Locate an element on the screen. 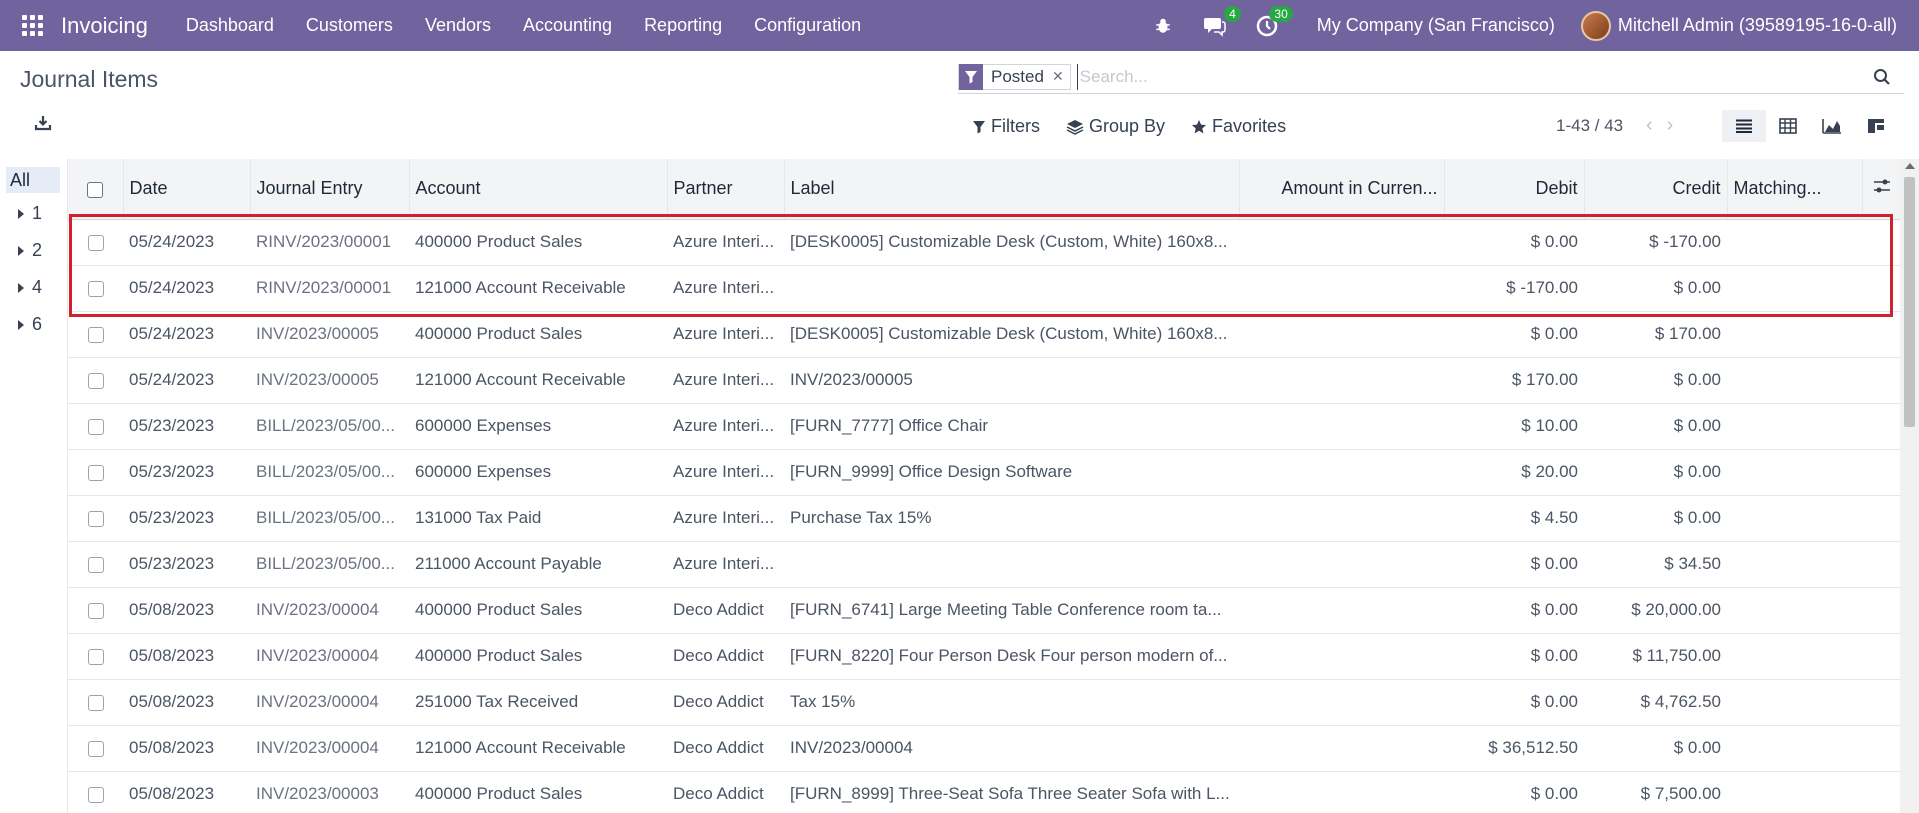 This screenshot has width=1919, height=813. column-header-account: Account is located at coordinates (538, 189).